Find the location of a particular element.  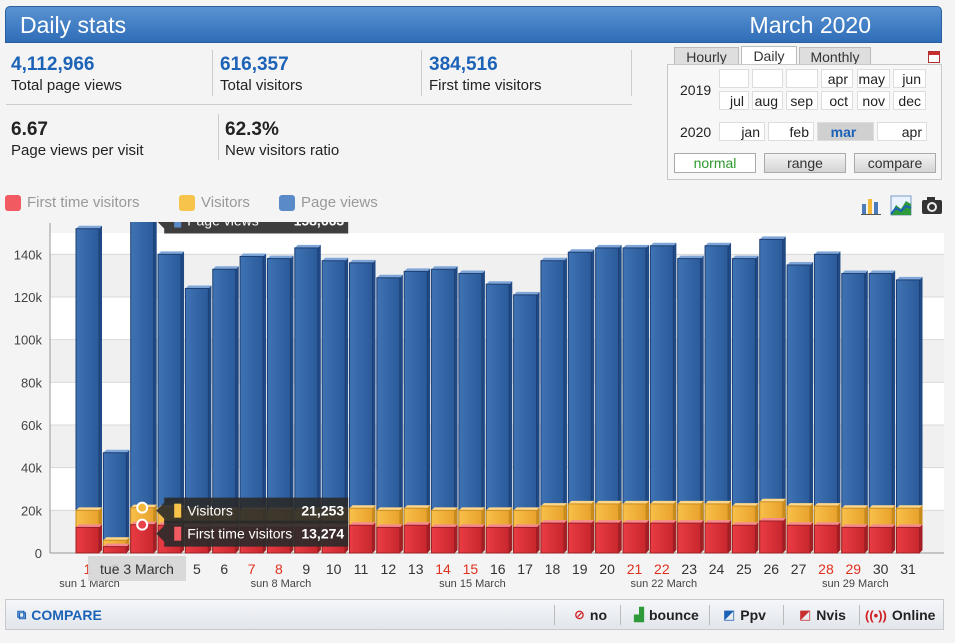

mode-compare-button: compare is located at coordinates (895, 163).